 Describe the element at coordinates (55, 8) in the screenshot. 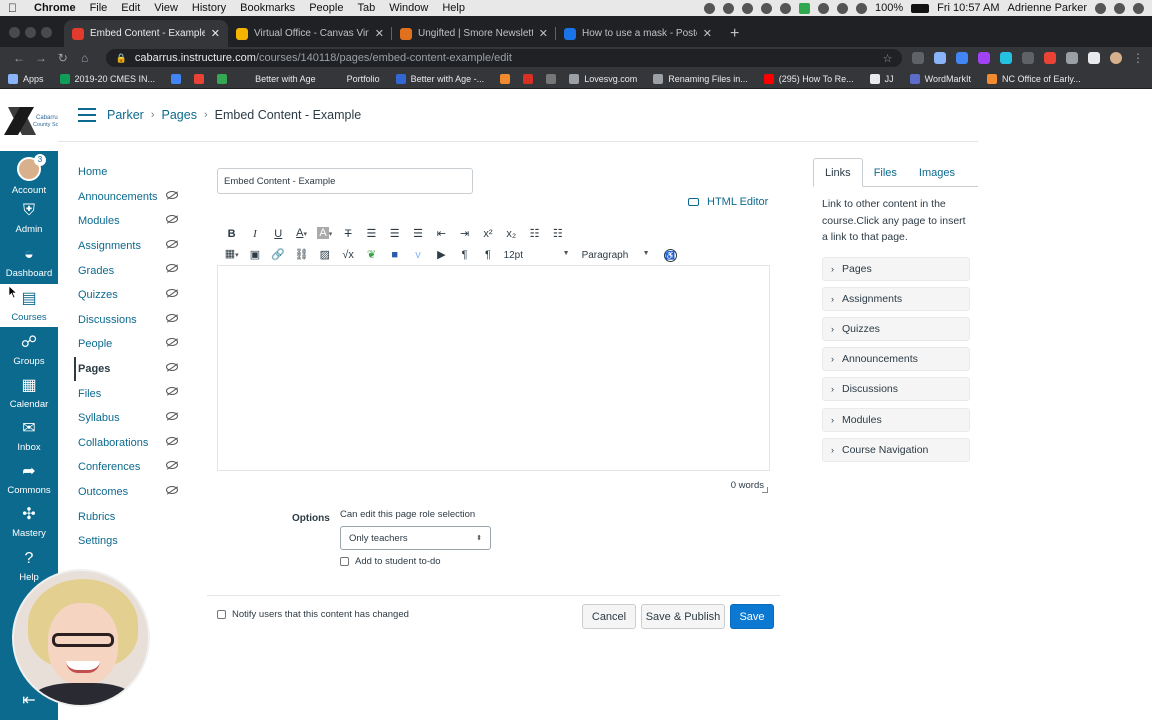

I see `menu-app-name: Chrome` at that location.